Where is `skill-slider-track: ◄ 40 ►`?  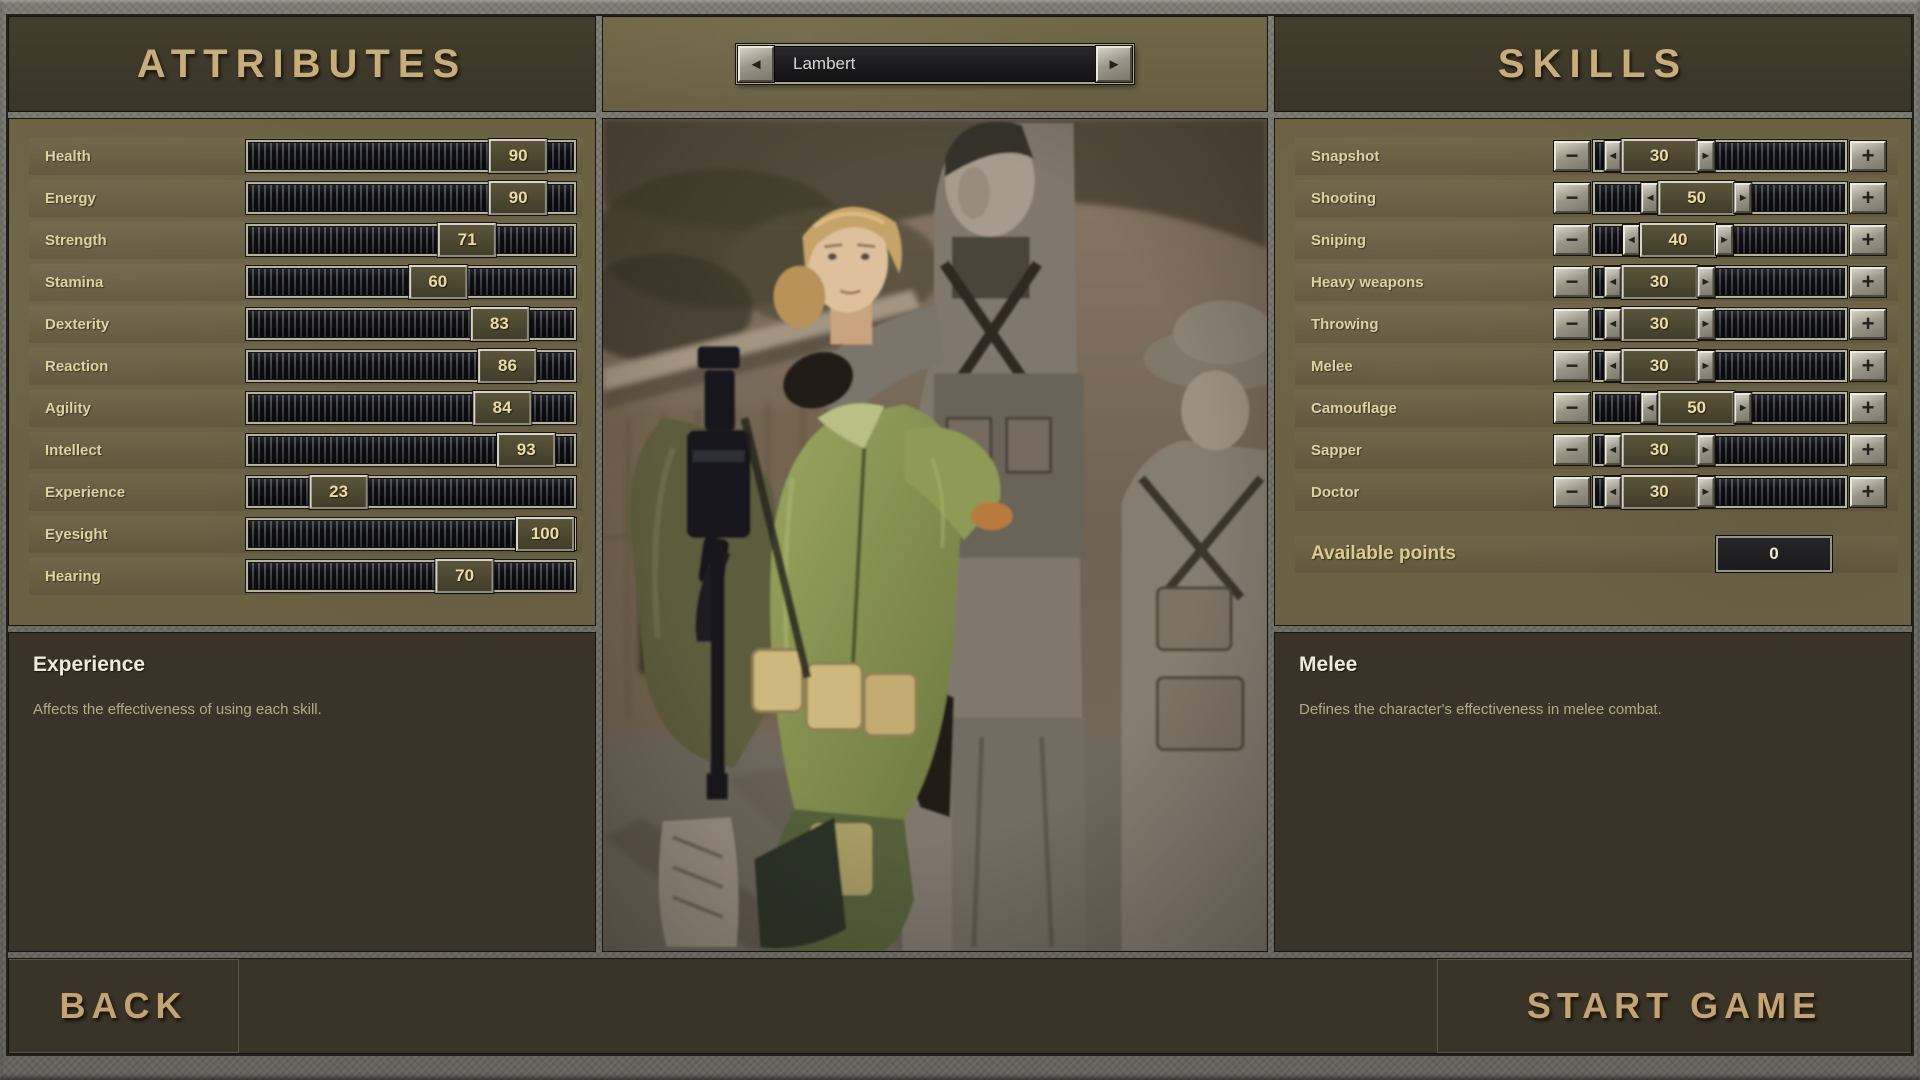 skill-slider-track: ◄ 40 ► is located at coordinates (1720, 240).